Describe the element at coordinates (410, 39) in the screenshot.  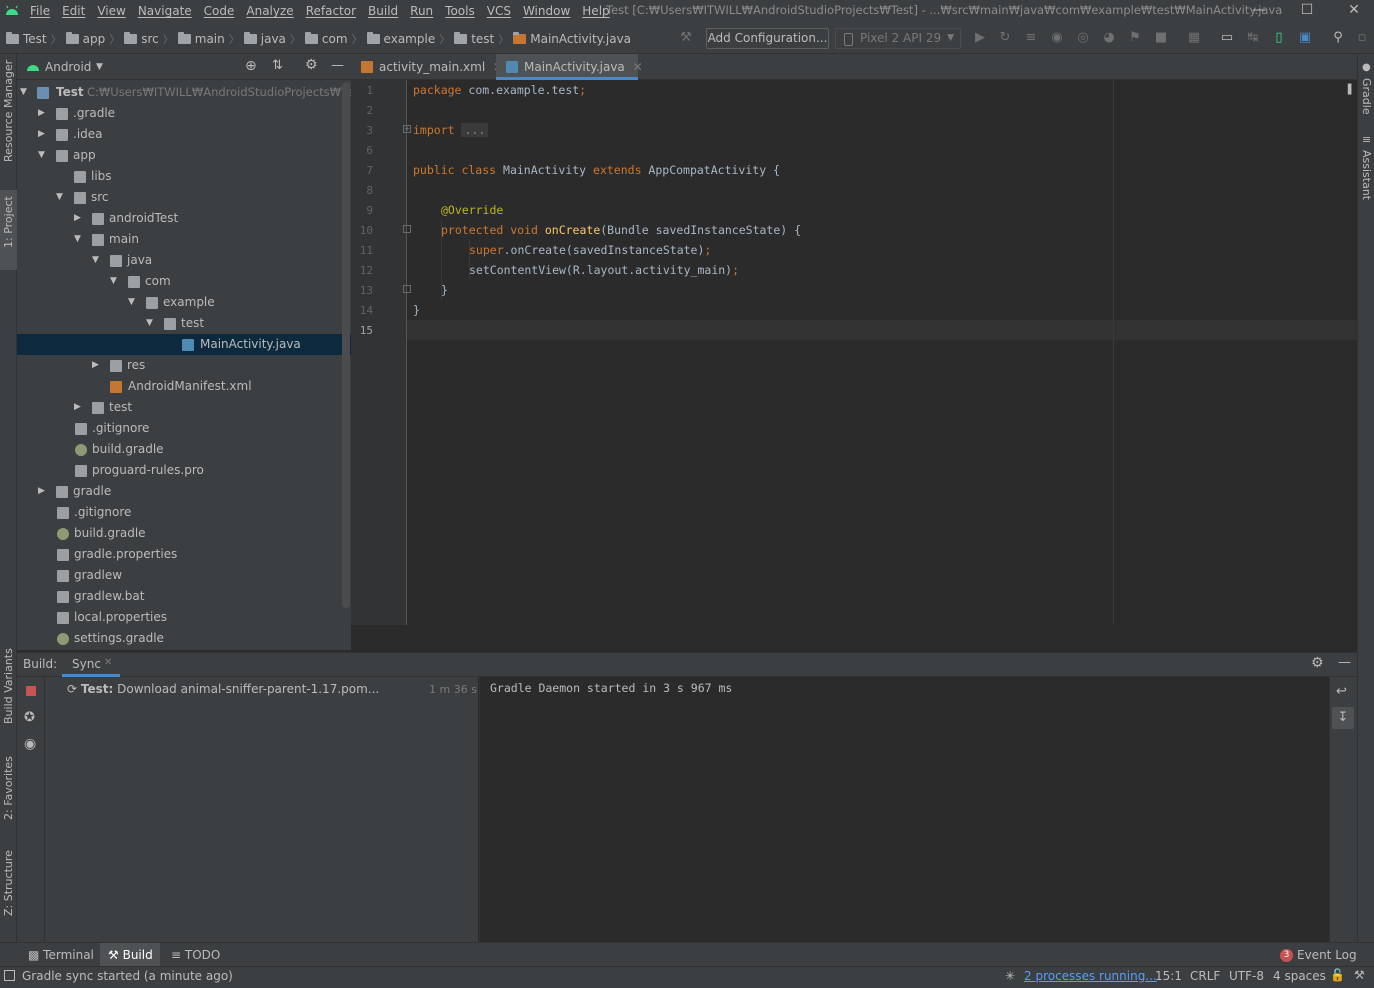
I see `breadcrumb-item: example` at that location.